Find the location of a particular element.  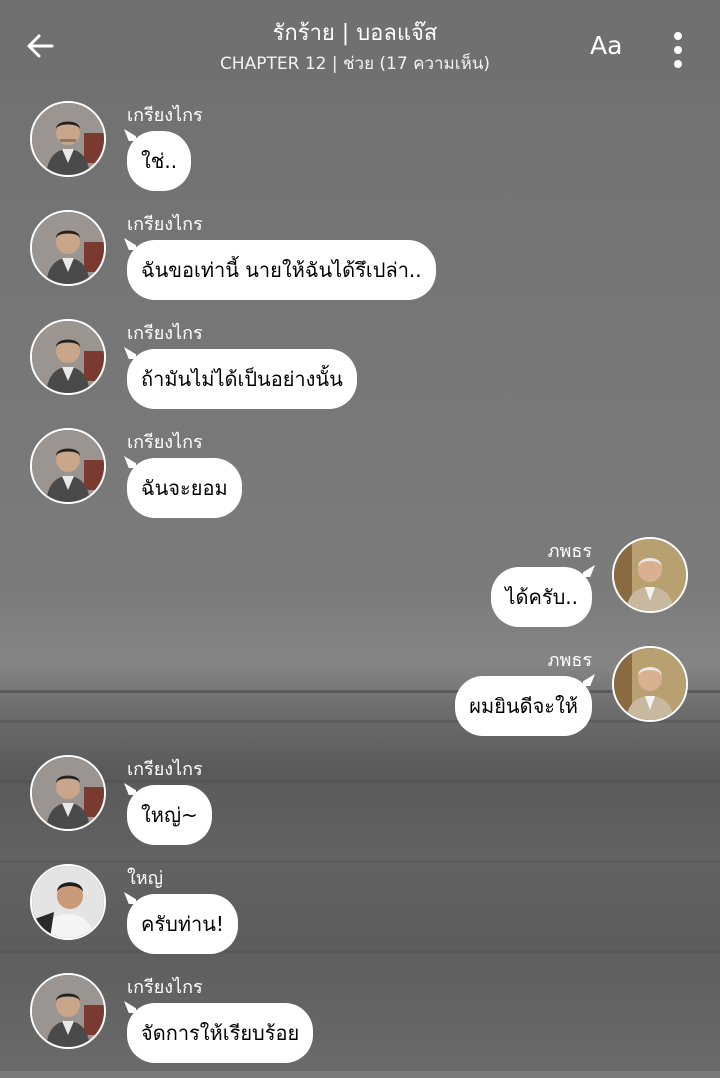

chapter-subtitle: CHAPTER 12 | ช่วย (17 ความเห็น) is located at coordinates (355, 64).